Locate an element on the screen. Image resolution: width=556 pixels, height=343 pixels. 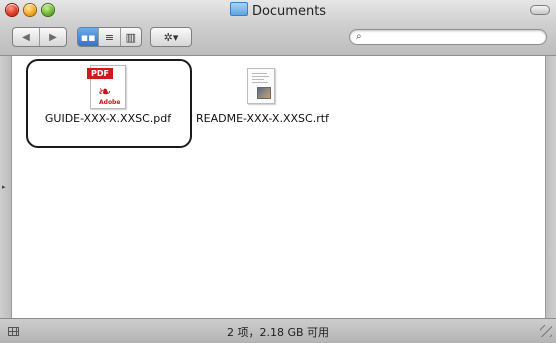
toolbar-toggle-button is located at coordinates (540, 10).